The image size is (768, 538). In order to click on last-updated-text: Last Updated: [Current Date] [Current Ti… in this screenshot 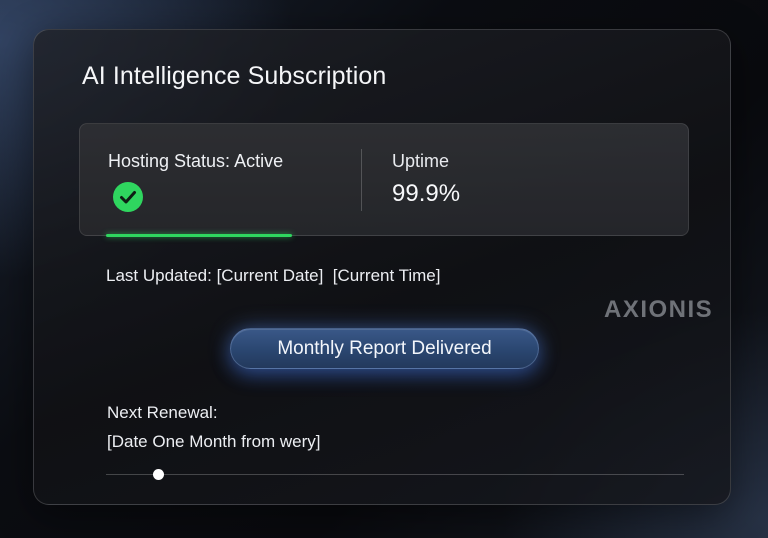, I will do `click(273, 275)`.